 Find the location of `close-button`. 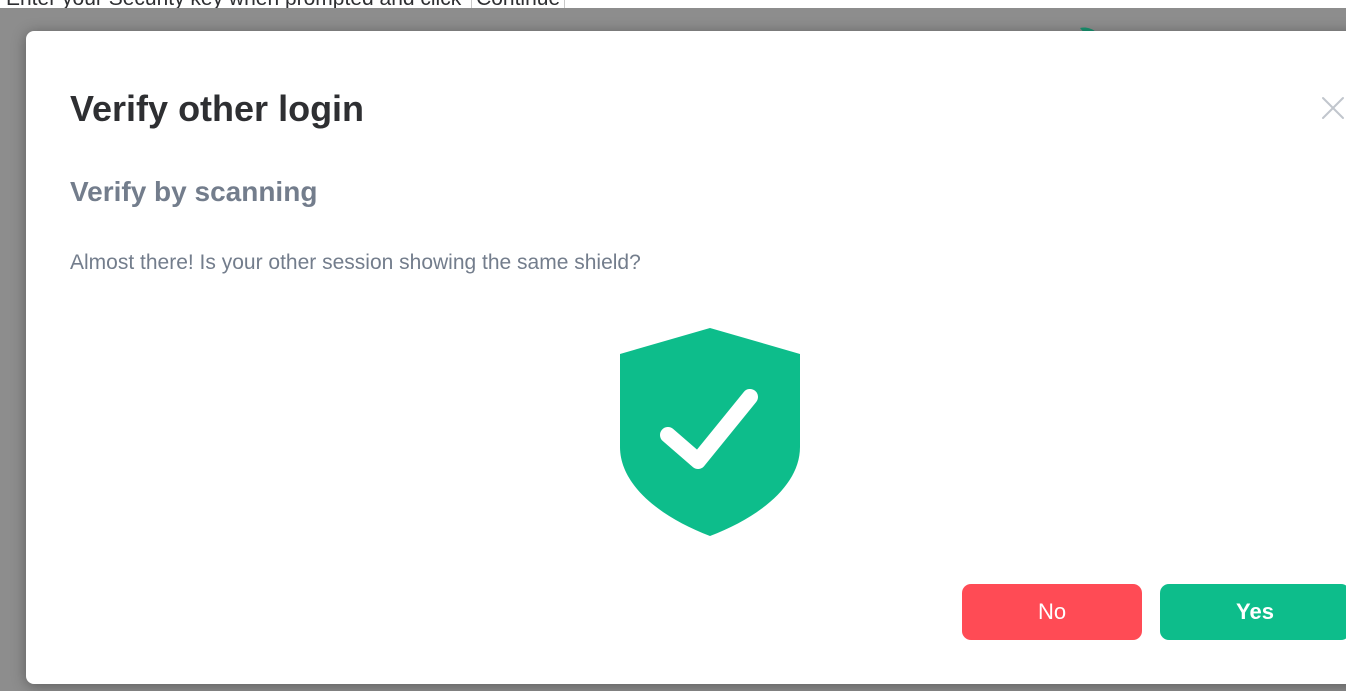

close-button is located at coordinates (1331, 108).